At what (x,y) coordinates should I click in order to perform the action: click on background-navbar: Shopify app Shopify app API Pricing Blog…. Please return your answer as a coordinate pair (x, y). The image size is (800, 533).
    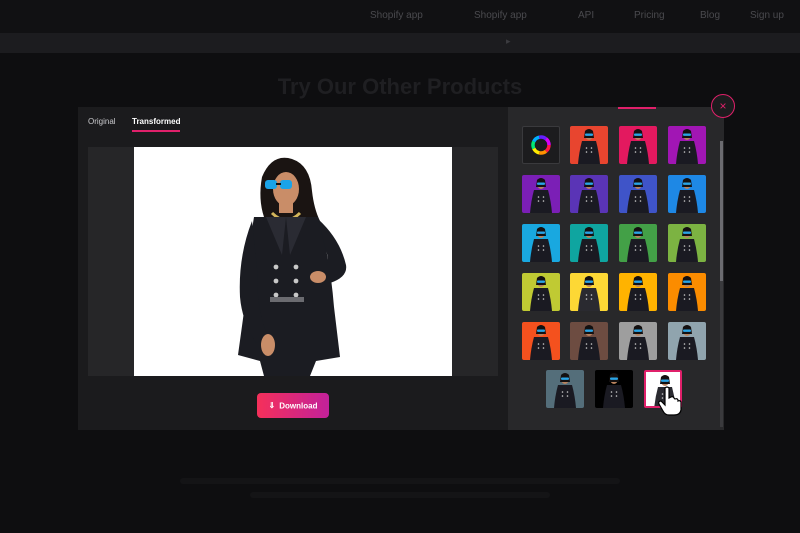
    Looking at the image, I should click on (400, 16).